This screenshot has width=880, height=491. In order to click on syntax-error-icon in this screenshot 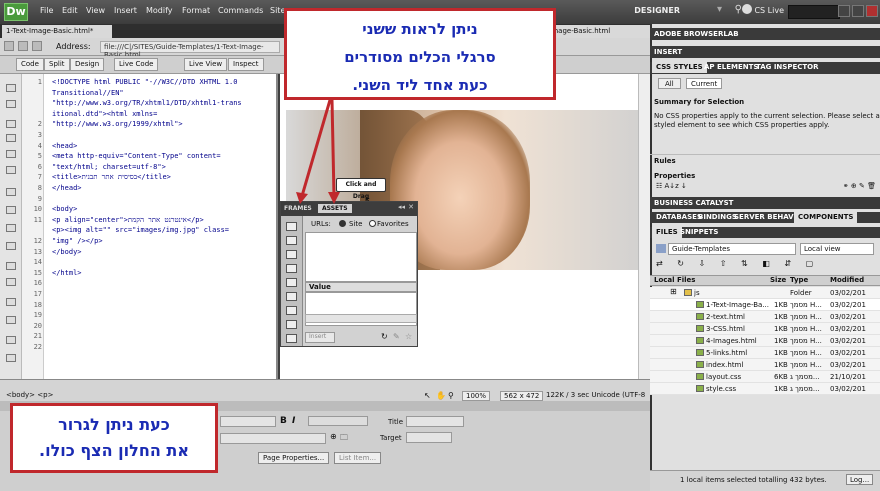, I will do `click(11, 228)`.